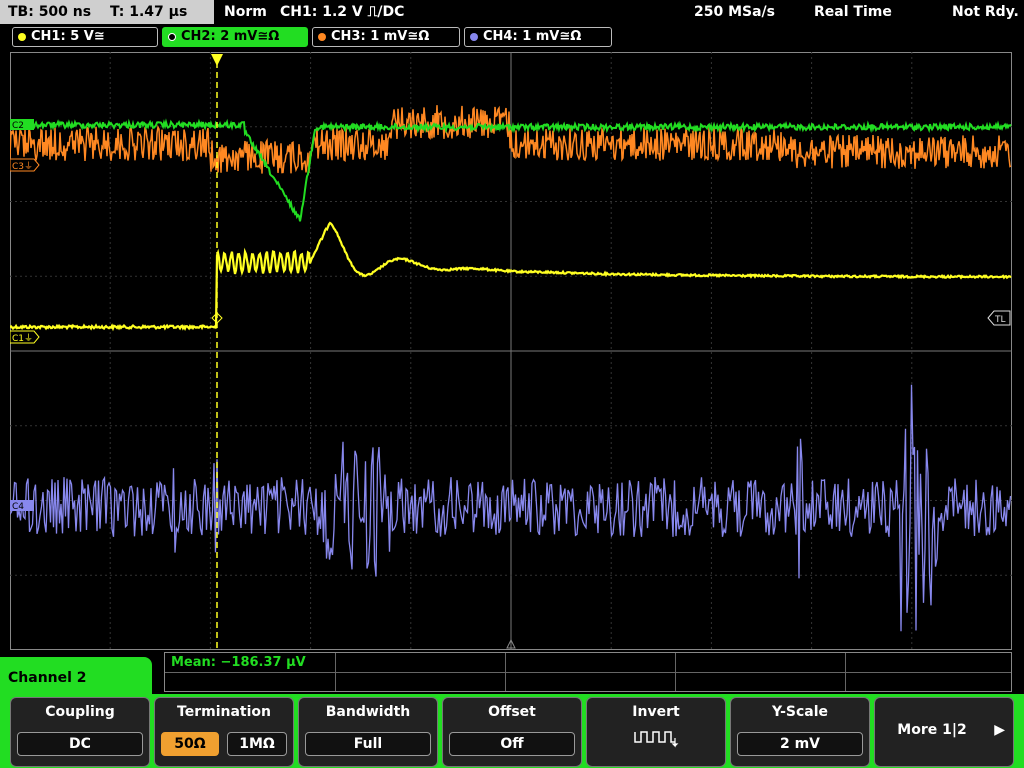 The image size is (1024, 768). What do you see at coordinates (18, 507) in the screenshot?
I see `c4-marker-text: C4` at bounding box center [18, 507].